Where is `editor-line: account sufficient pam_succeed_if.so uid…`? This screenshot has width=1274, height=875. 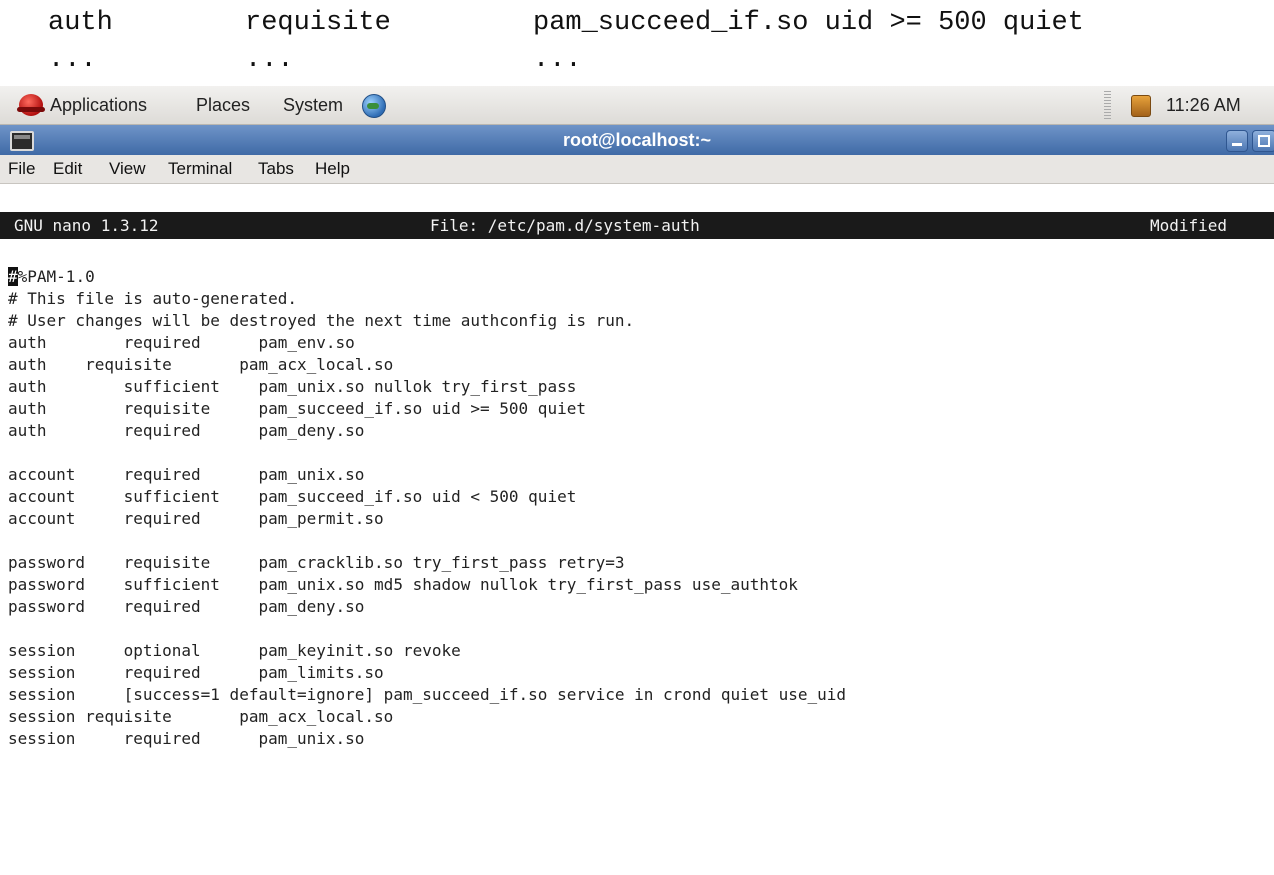 editor-line: account sufficient pam_succeed_if.so uid… is located at coordinates (292, 496).